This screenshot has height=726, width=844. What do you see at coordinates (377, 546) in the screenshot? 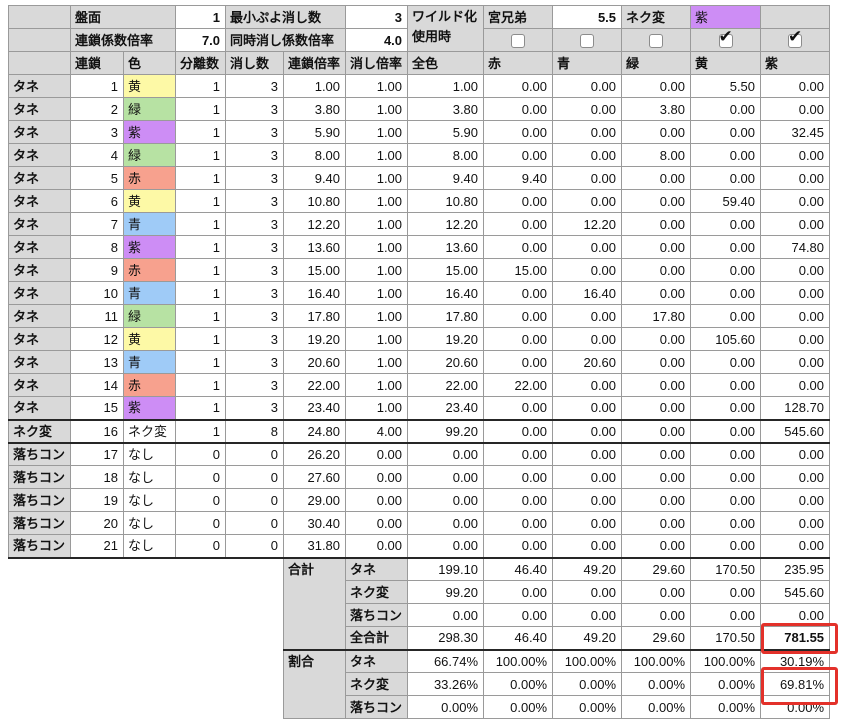
I see `cell-clear-multiplier: 0.00` at bounding box center [377, 546].